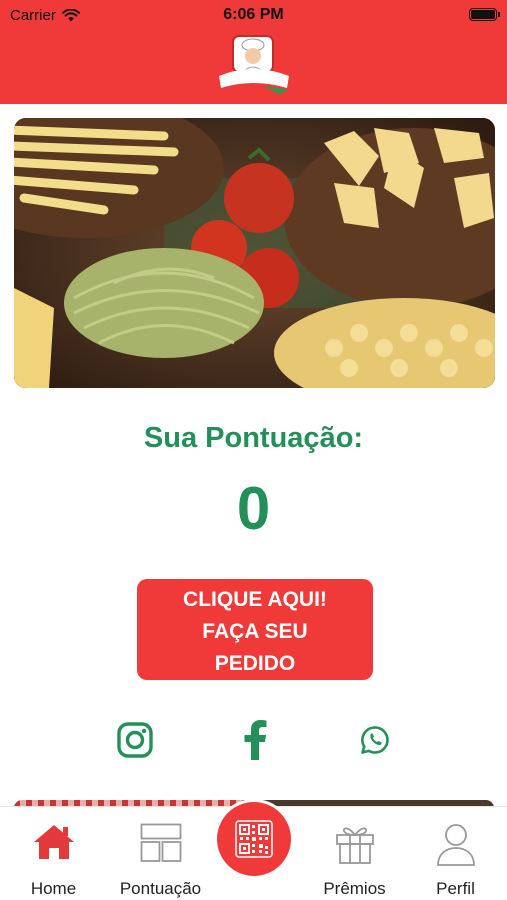 This screenshot has width=507, height=900. What do you see at coordinates (254, 64) in the screenshot?
I see `damamma-logo` at bounding box center [254, 64].